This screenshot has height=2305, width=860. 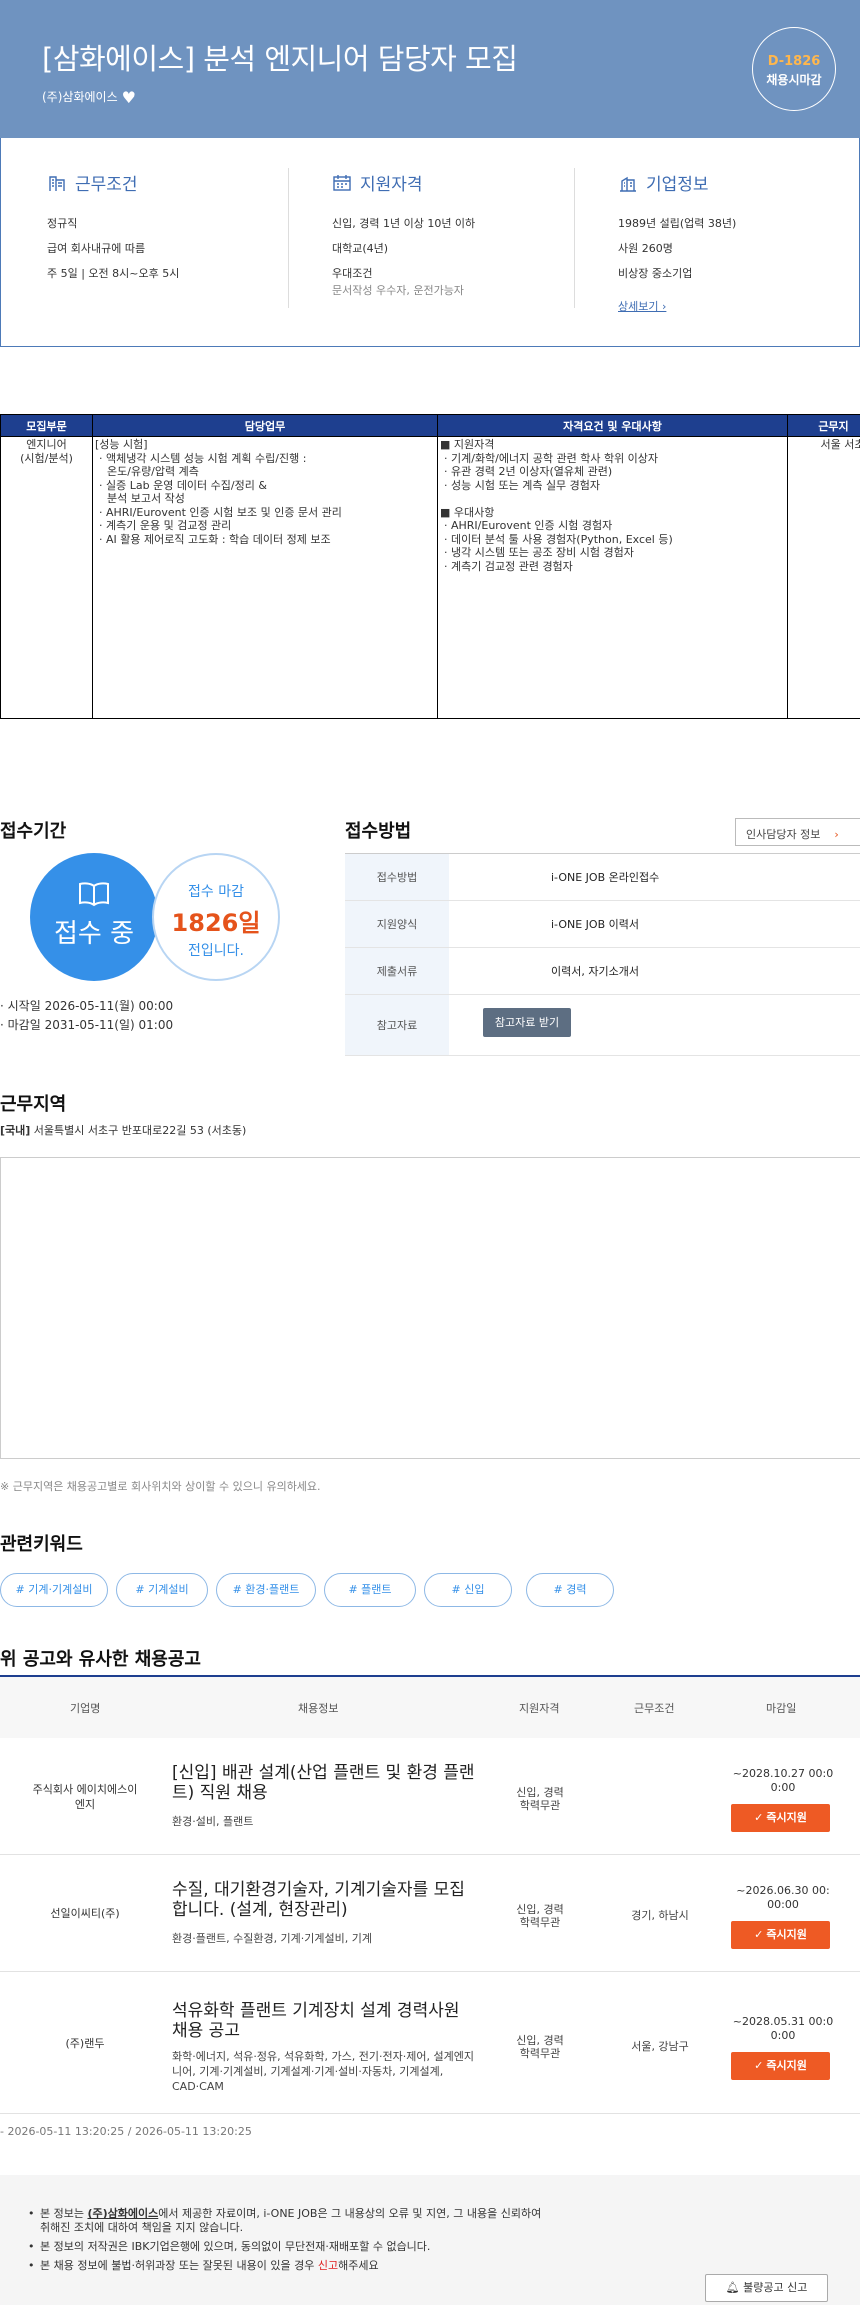 I want to click on qual-line: · 계측기 검교정 관련 경험자, so click(x=508, y=566).